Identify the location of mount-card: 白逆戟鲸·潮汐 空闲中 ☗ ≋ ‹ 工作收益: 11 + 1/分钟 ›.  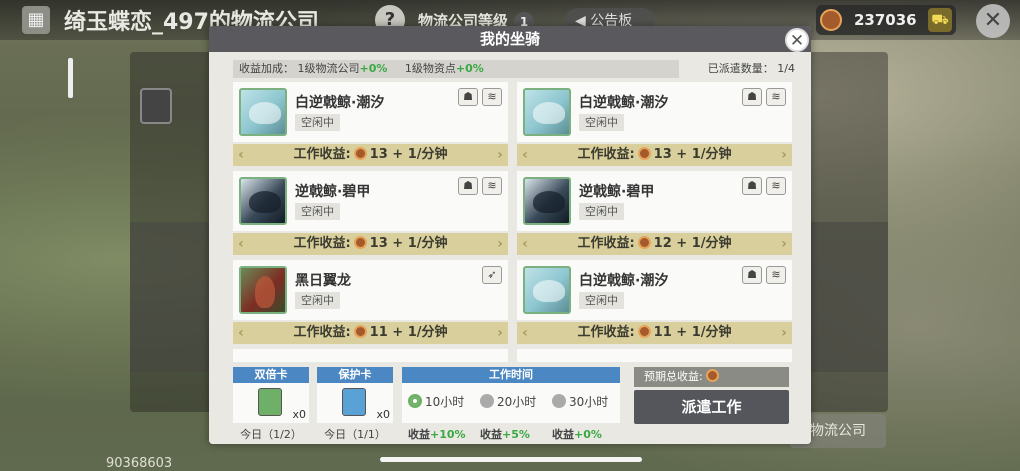
(654, 303).